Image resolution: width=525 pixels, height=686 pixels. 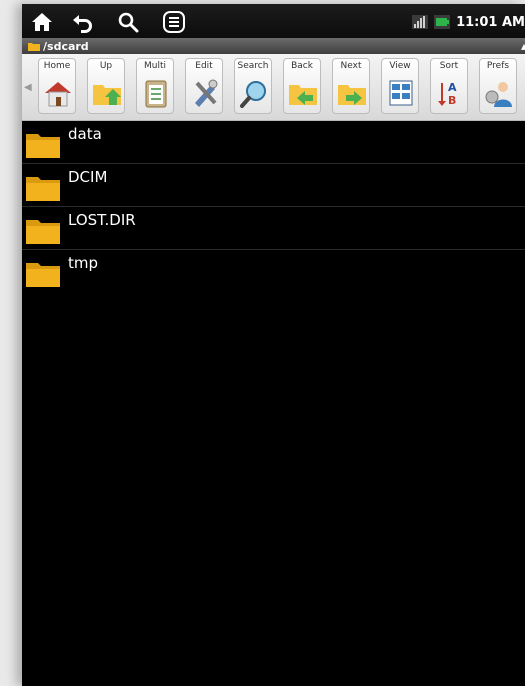 What do you see at coordinates (102, 220) in the screenshot?
I see `file-name: LOST.DIR` at bounding box center [102, 220].